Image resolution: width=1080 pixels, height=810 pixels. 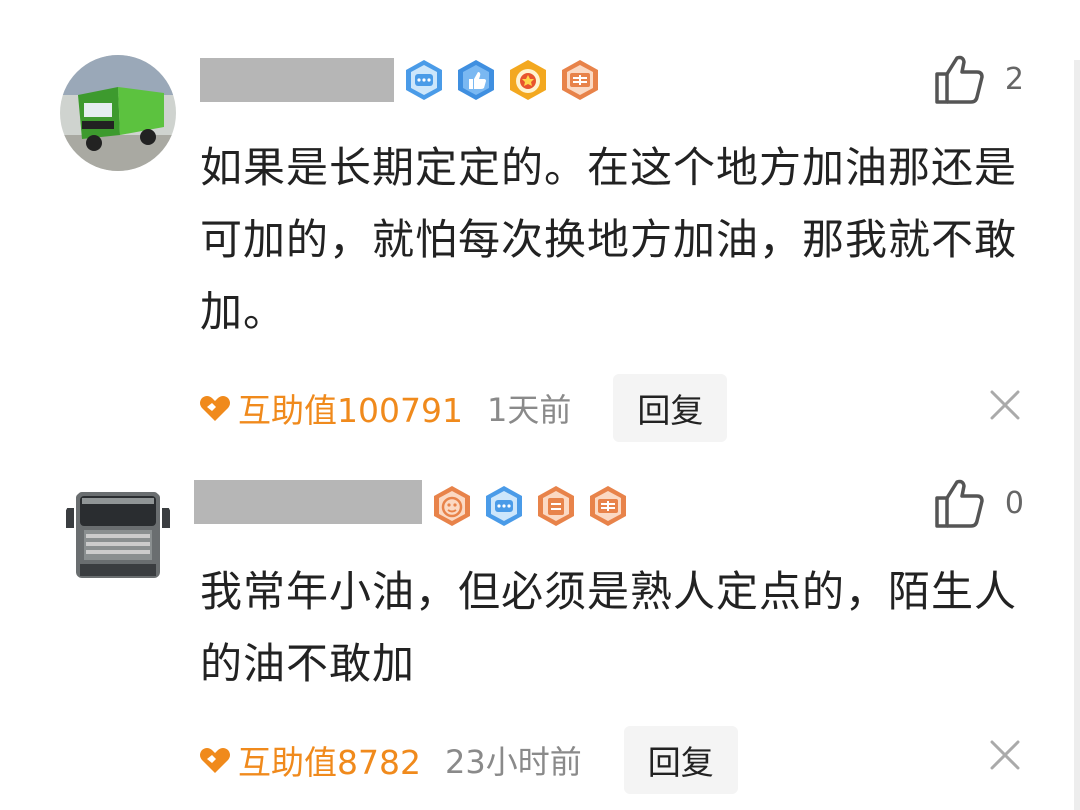 I want to click on medal-badge-icon, so click(x=528, y=80).